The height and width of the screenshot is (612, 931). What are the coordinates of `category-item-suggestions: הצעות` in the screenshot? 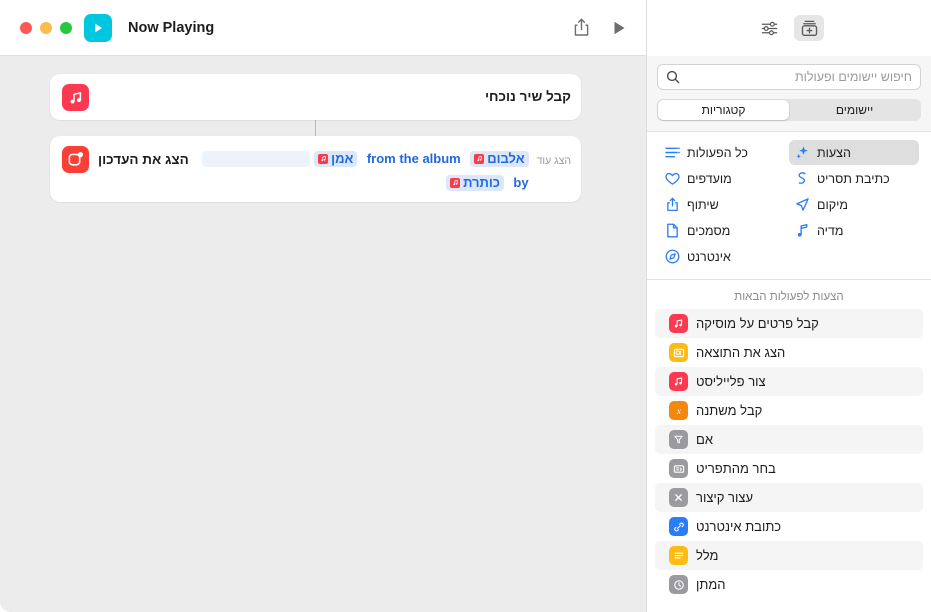 It's located at (854, 152).